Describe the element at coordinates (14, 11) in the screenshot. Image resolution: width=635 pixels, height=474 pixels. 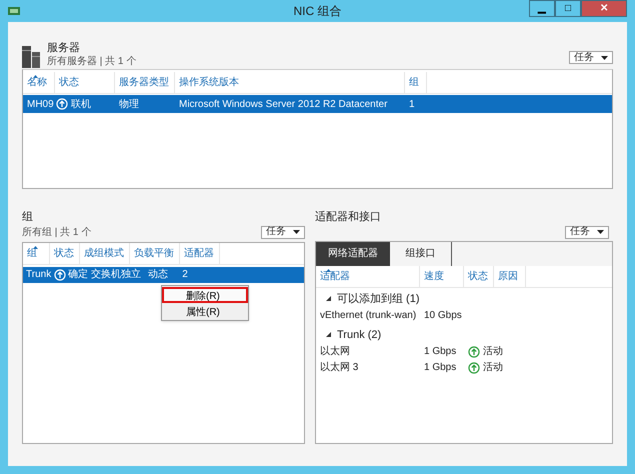
I see `app-icon` at that location.